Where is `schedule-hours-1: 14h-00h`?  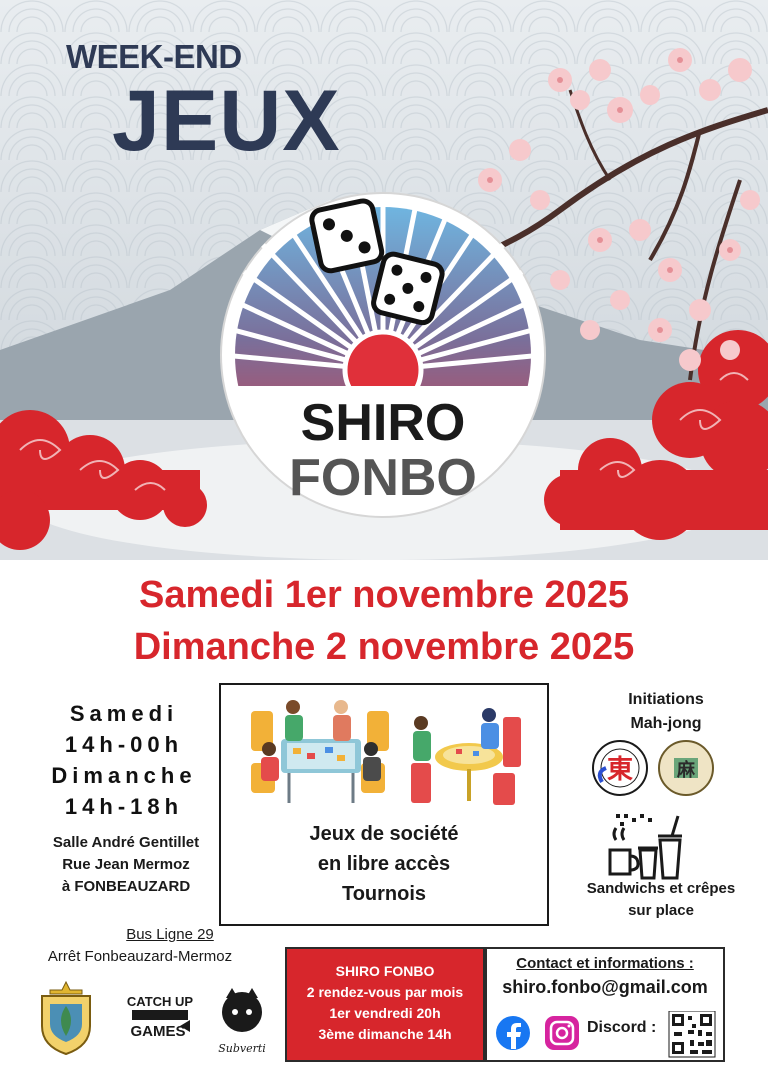
schedule-hours-1: 14h-00h is located at coordinates (124, 744).